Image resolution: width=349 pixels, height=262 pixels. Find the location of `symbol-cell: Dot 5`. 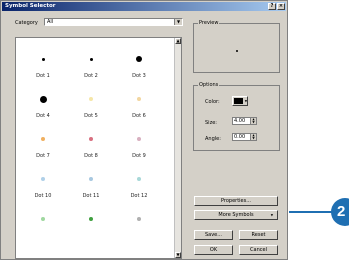

symbol-cell: Dot 5 is located at coordinates (91, 109).